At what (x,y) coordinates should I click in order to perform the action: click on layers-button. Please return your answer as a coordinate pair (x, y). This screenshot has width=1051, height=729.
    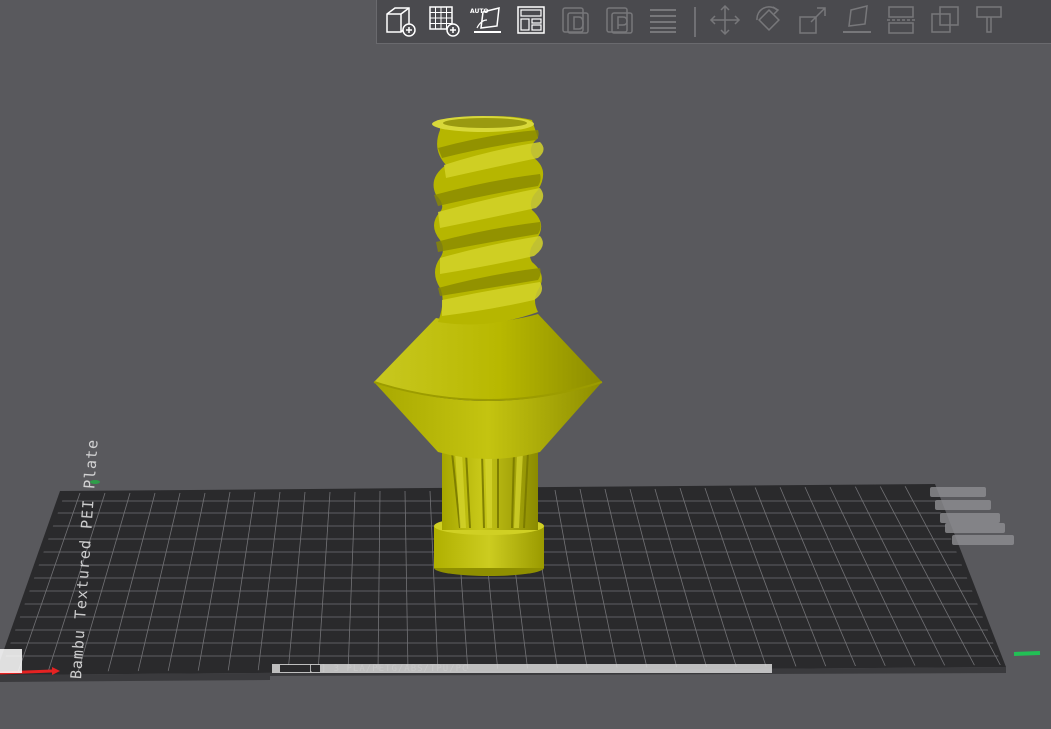
    Looking at the image, I should click on (663, 22).